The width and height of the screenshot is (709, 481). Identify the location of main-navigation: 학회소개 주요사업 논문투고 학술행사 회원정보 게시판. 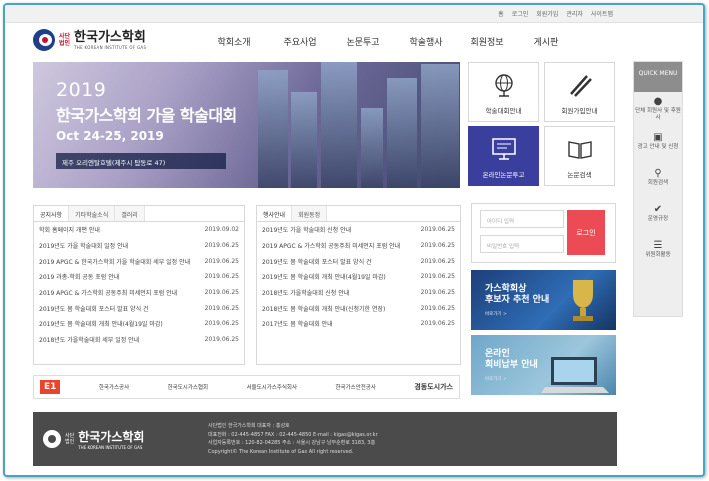
(389, 41).